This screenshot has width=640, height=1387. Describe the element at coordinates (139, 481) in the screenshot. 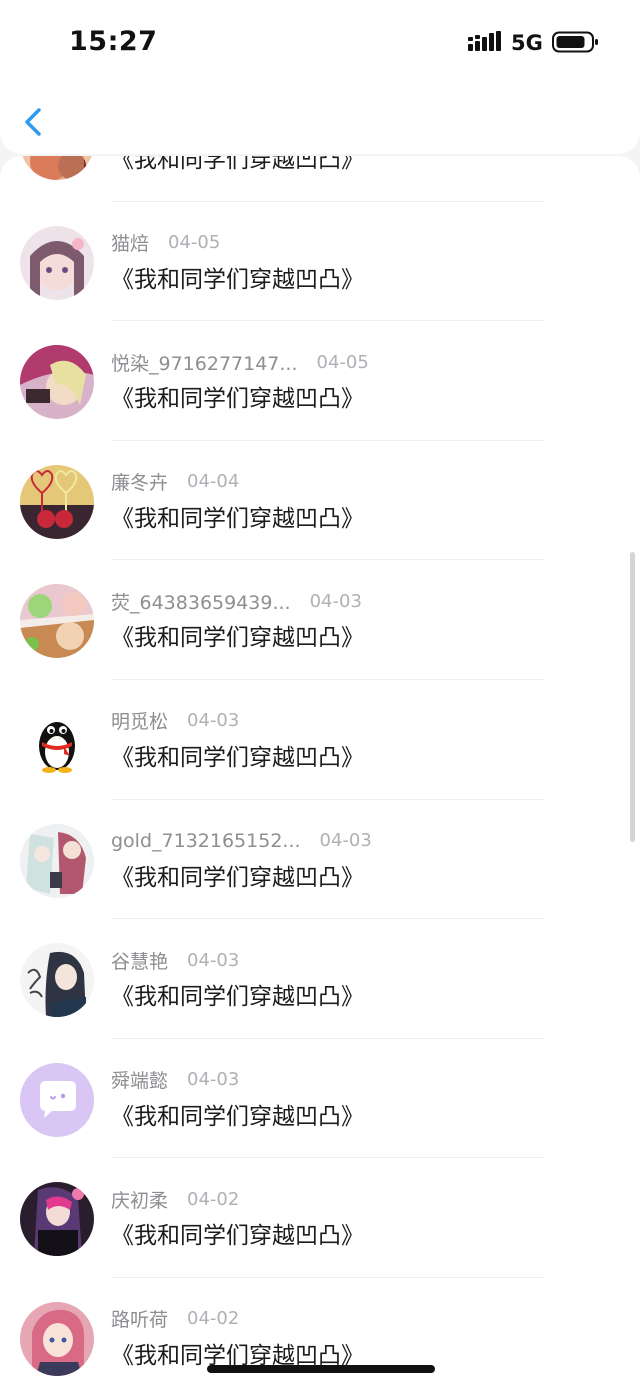

I see `username: 廉冬卉` at that location.